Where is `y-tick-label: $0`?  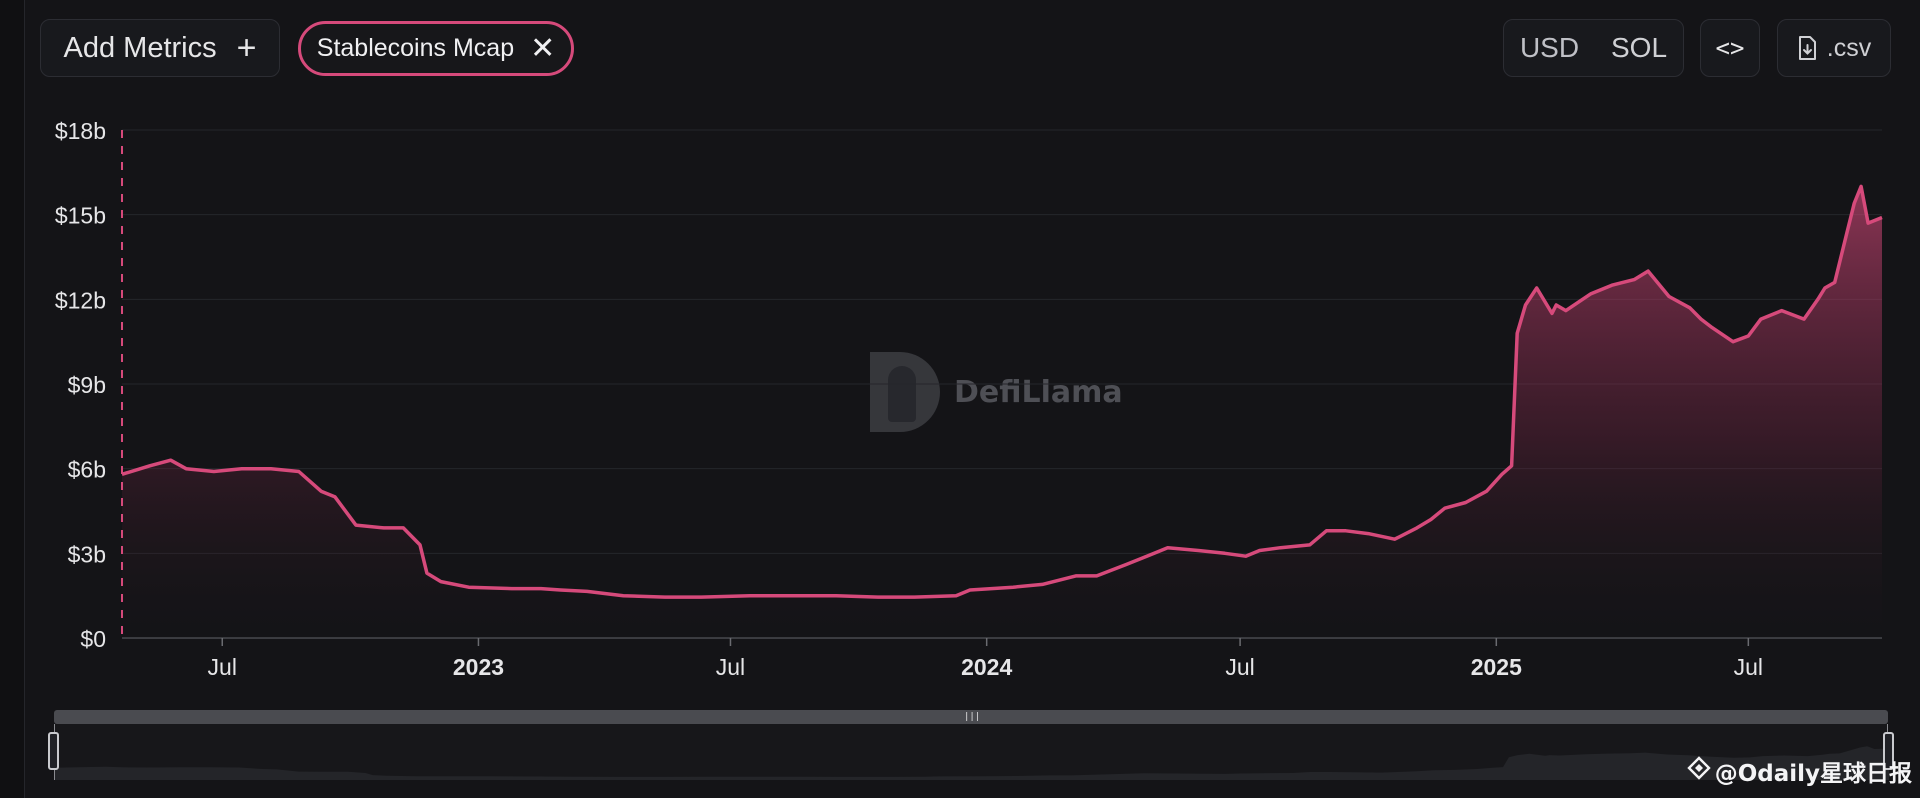 y-tick-label: $0 is located at coordinates (93, 639).